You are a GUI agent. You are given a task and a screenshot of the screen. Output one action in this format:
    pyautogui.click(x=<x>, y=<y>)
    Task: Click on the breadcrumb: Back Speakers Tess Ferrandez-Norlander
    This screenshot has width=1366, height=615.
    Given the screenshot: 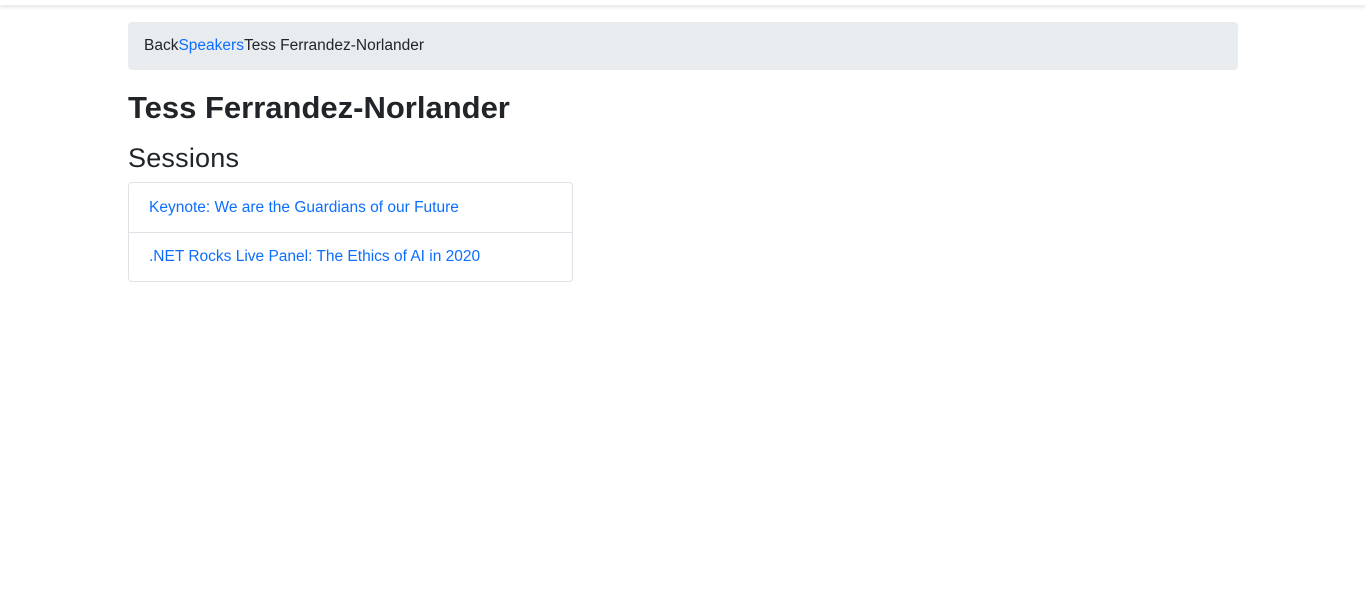 What is the action you would take?
    pyautogui.click(x=683, y=46)
    